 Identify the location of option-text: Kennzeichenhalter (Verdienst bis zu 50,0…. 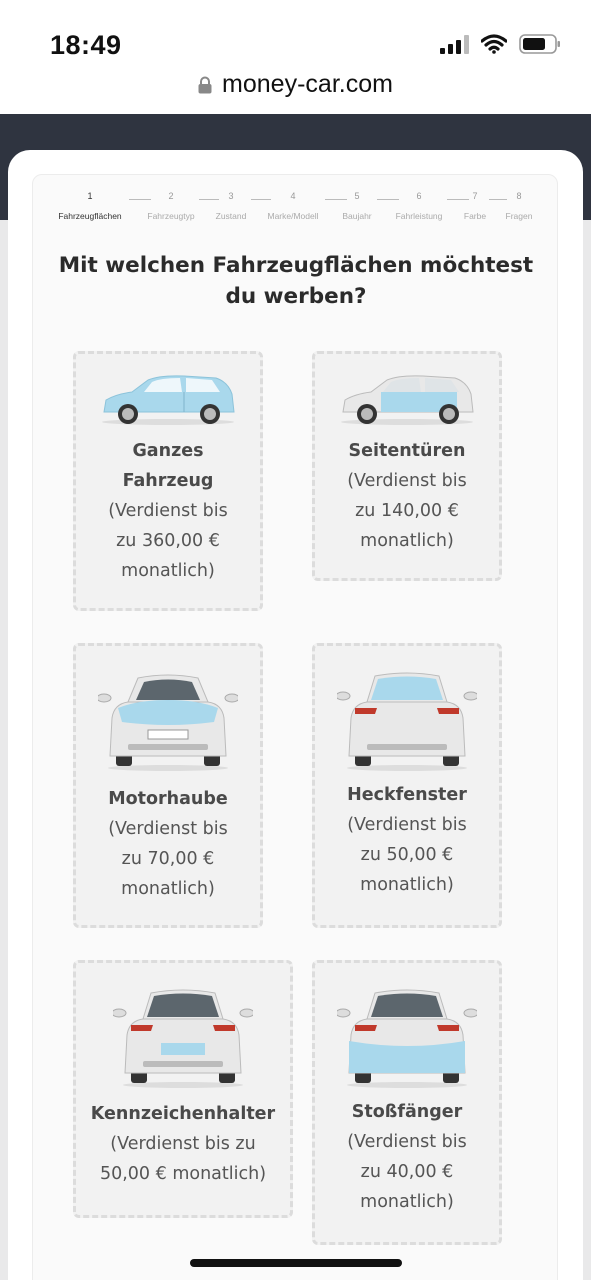
(183, 1144).